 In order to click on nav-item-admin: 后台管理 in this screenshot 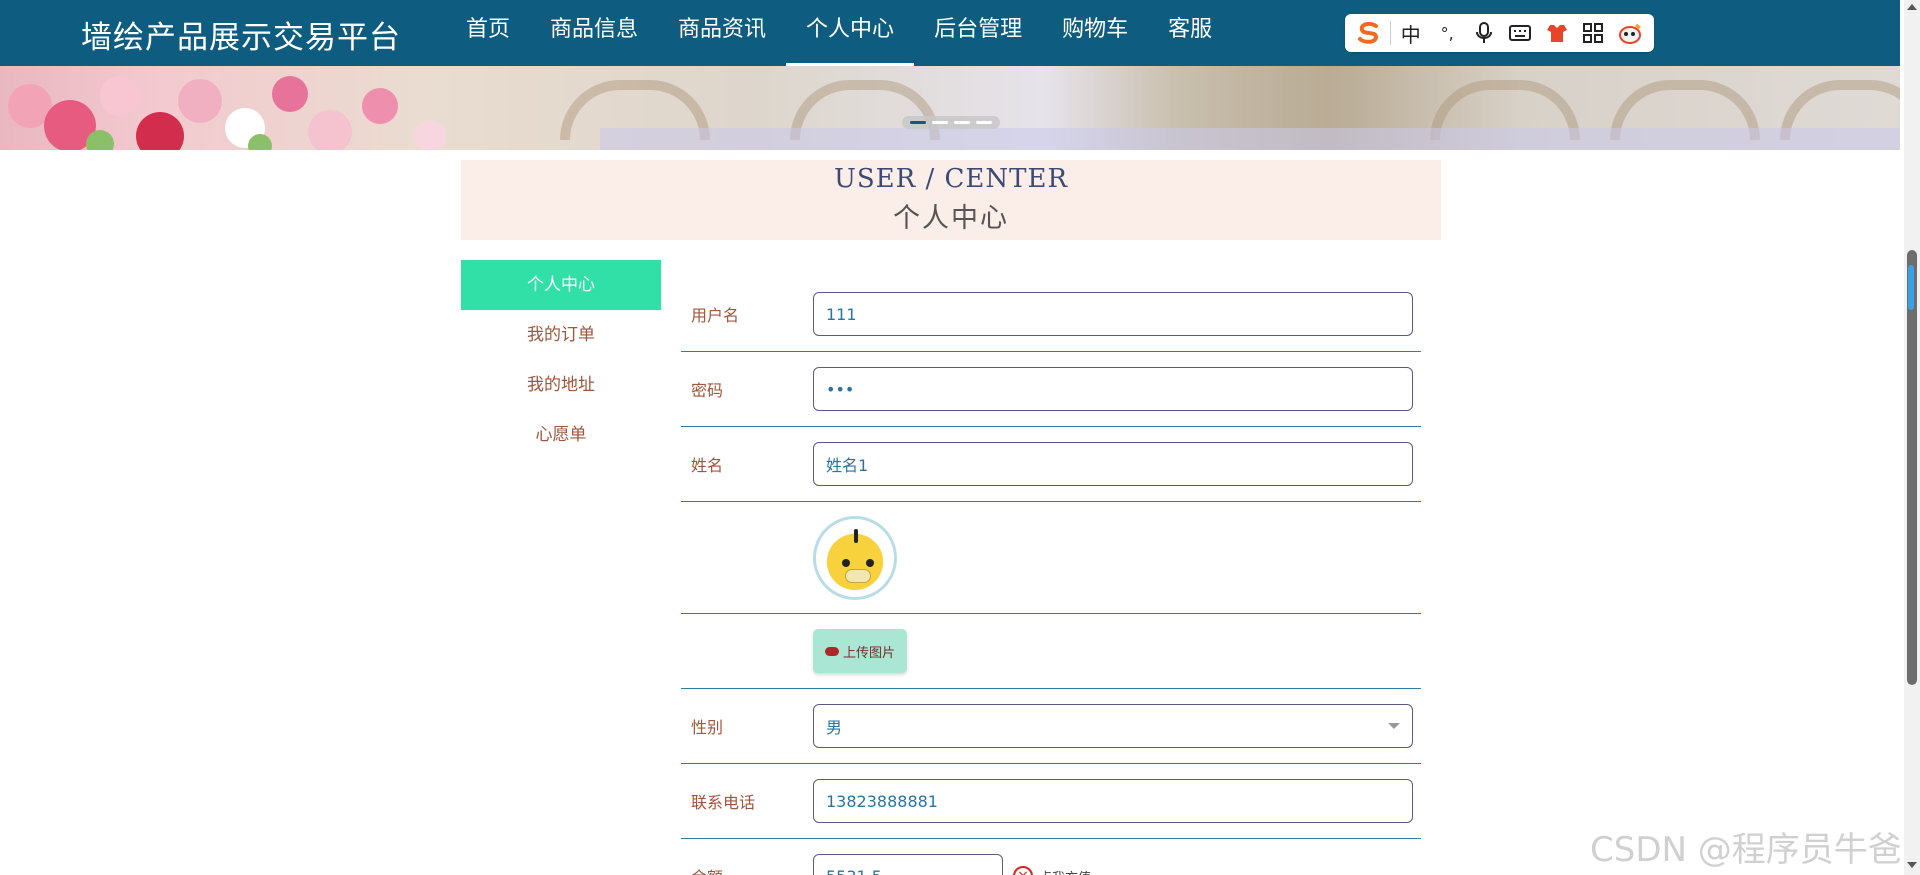, I will do `click(978, 33)`.